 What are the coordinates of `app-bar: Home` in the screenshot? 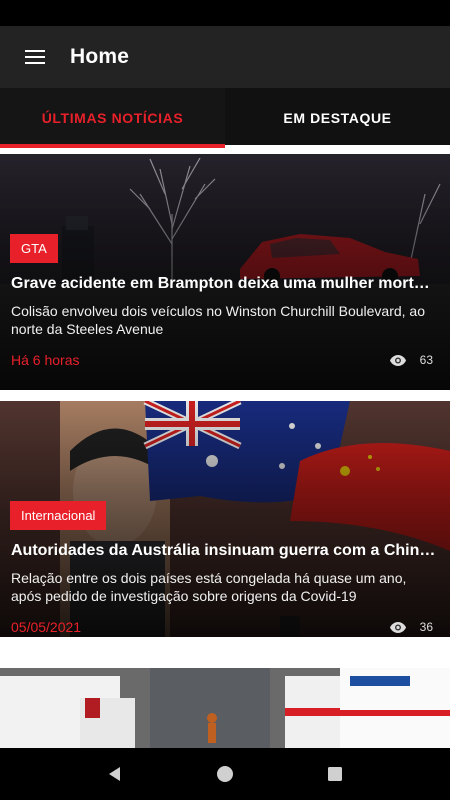 It's located at (225, 57).